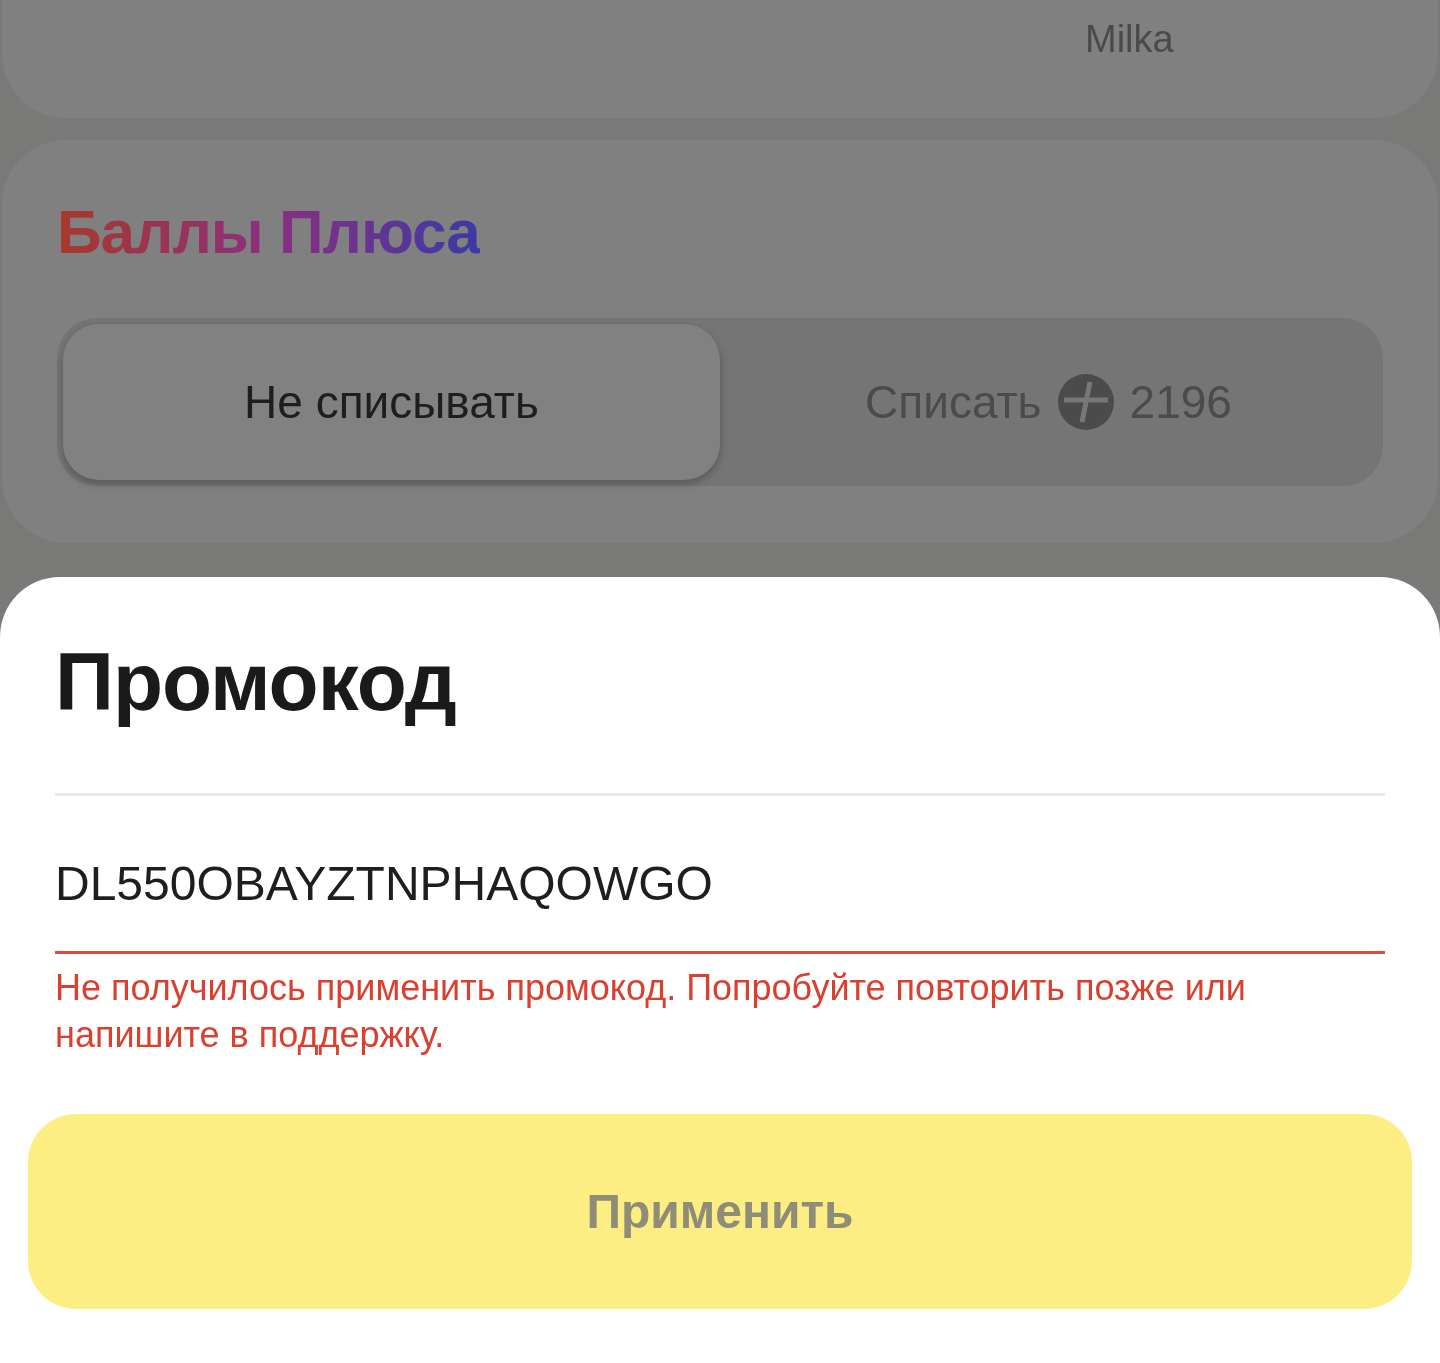 Image resolution: width=1440 pixels, height=1363 pixels. What do you see at coordinates (1085, 402) in the screenshot?
I see `plus-points-icon` at bounding box center [1085, 402].